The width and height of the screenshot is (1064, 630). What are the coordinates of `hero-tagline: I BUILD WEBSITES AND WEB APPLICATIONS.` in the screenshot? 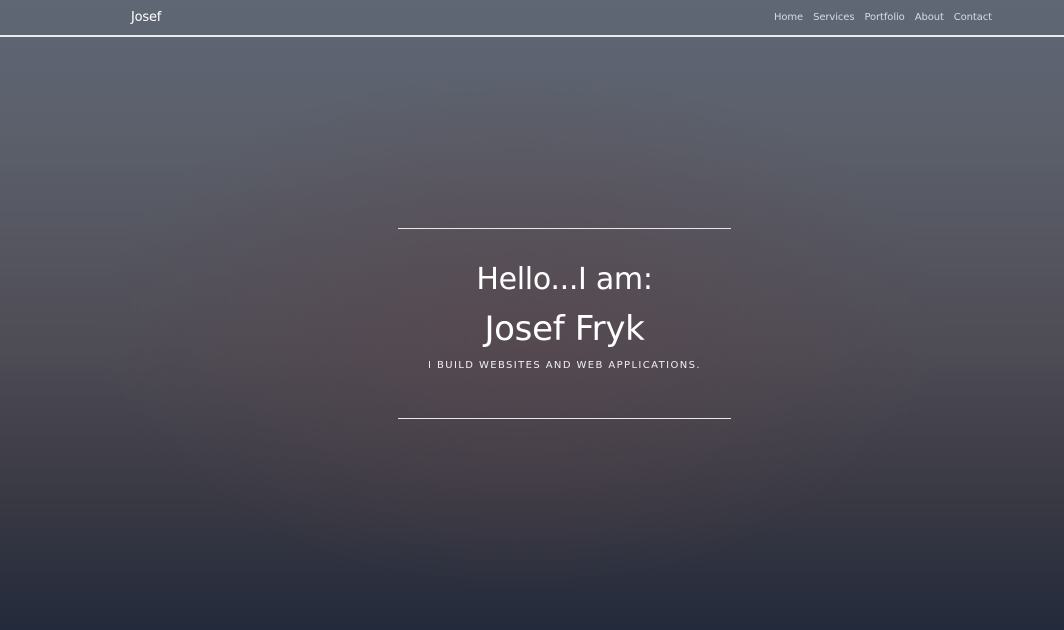 It's located at (564, 365).